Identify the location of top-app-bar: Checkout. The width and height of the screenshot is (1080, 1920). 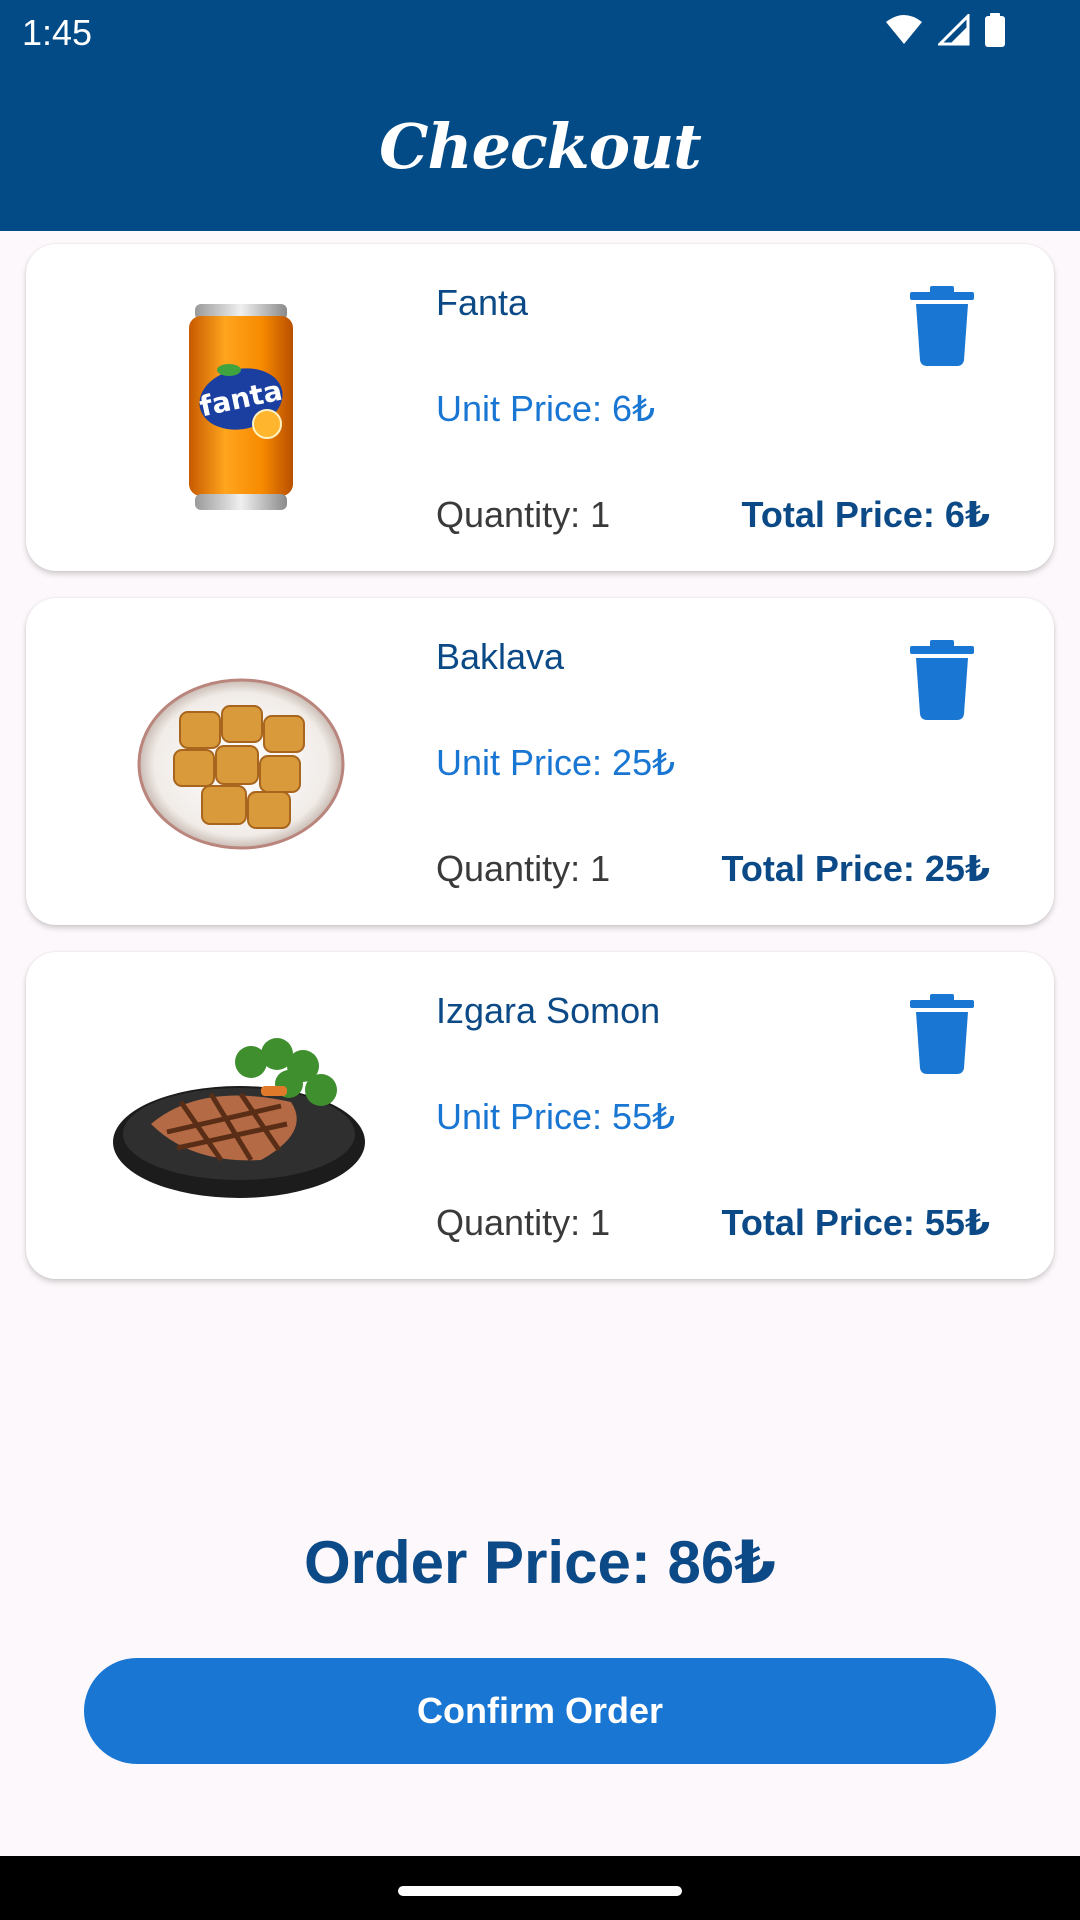
(540, 147).